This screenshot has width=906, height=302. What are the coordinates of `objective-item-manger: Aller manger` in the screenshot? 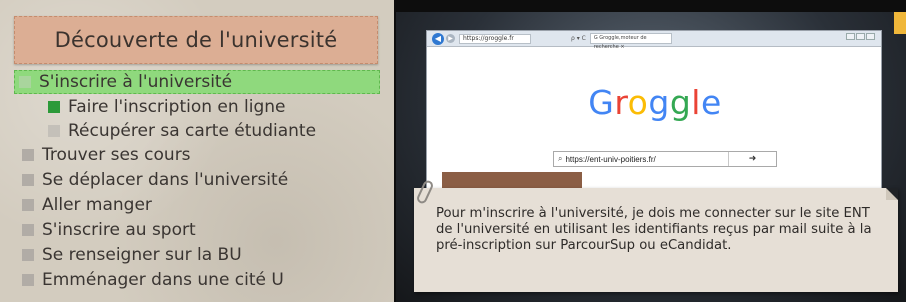 It's located at (87, 205).